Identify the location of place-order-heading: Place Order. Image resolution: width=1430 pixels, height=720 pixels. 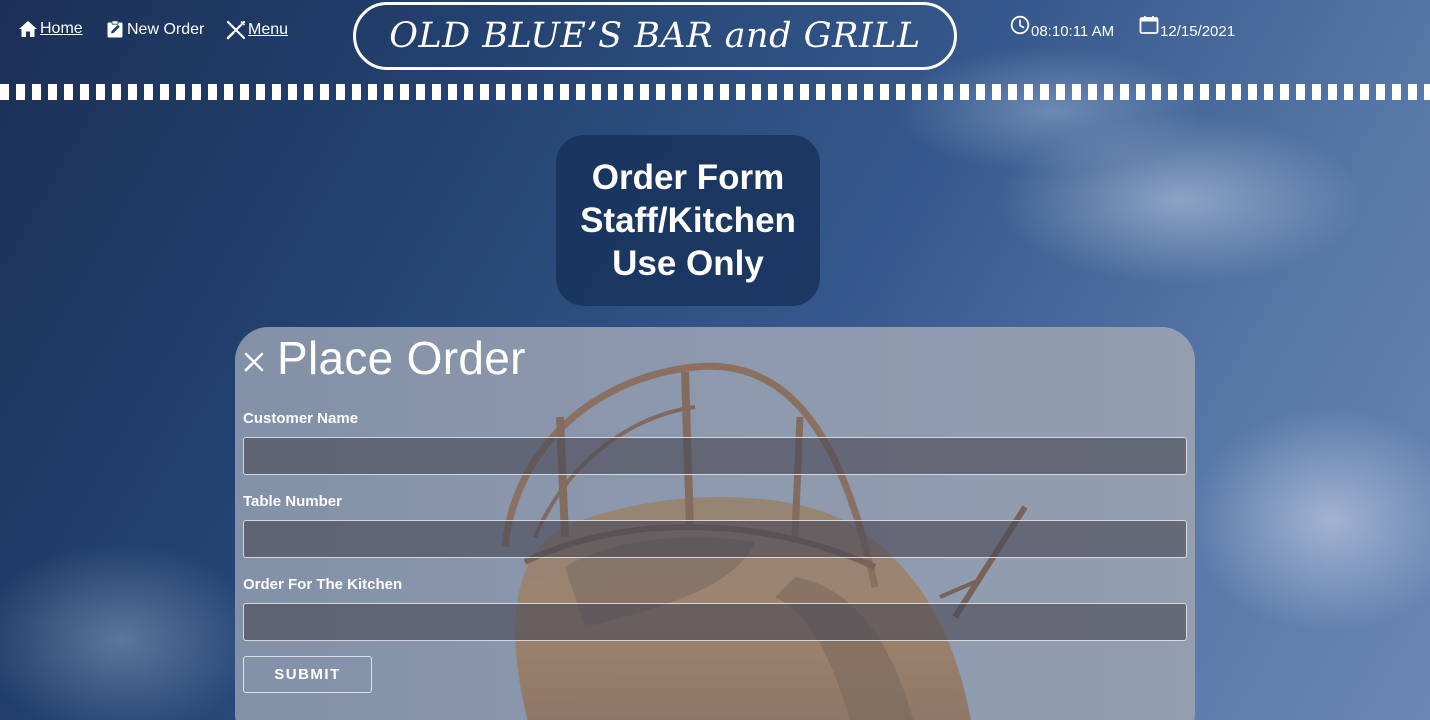
(384, 358).